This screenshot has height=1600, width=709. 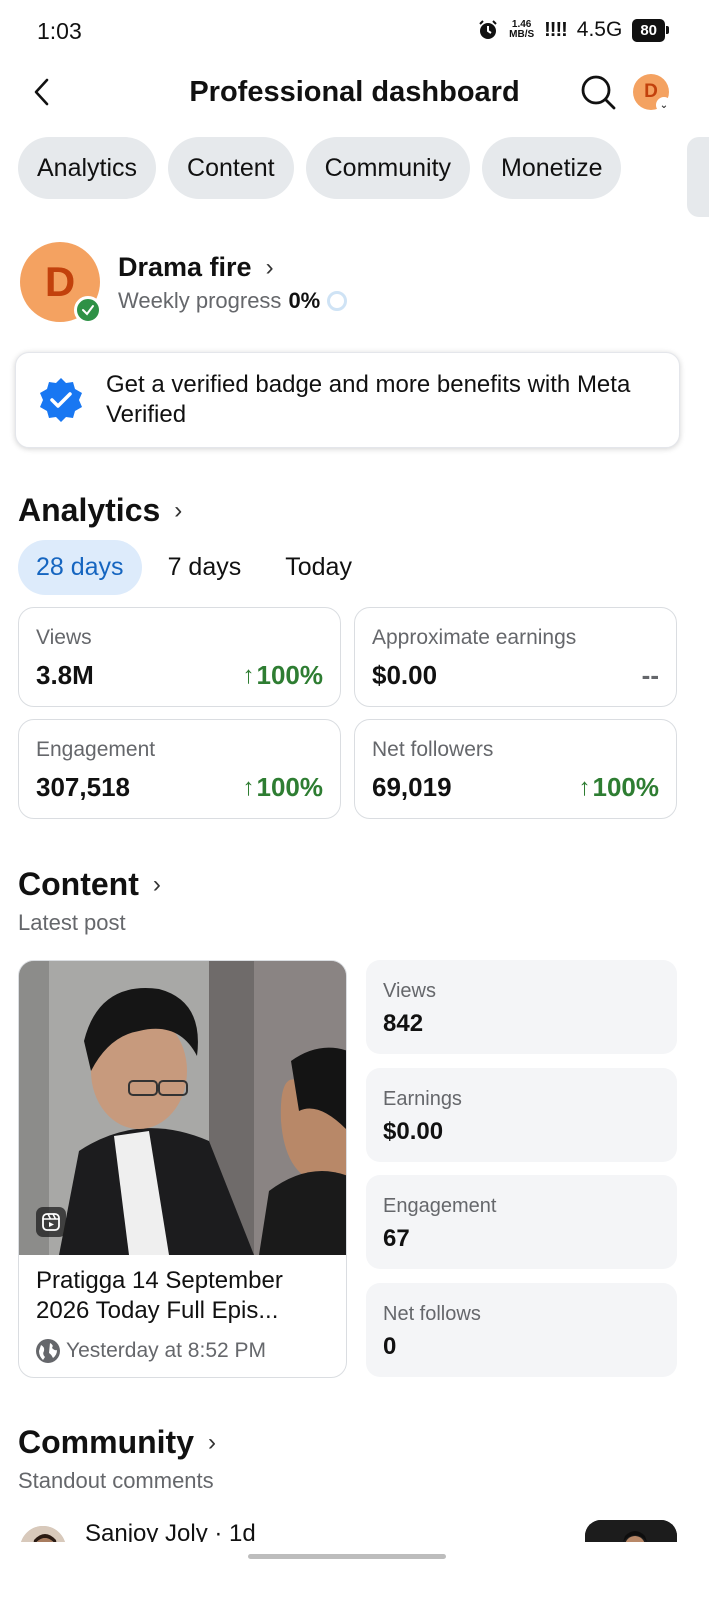 What do you see at coordinates (179, 657) in the screenshot?
I see `stat-card-views: Views 3.8M ↑ 100%` at bounding box center [179, 657].